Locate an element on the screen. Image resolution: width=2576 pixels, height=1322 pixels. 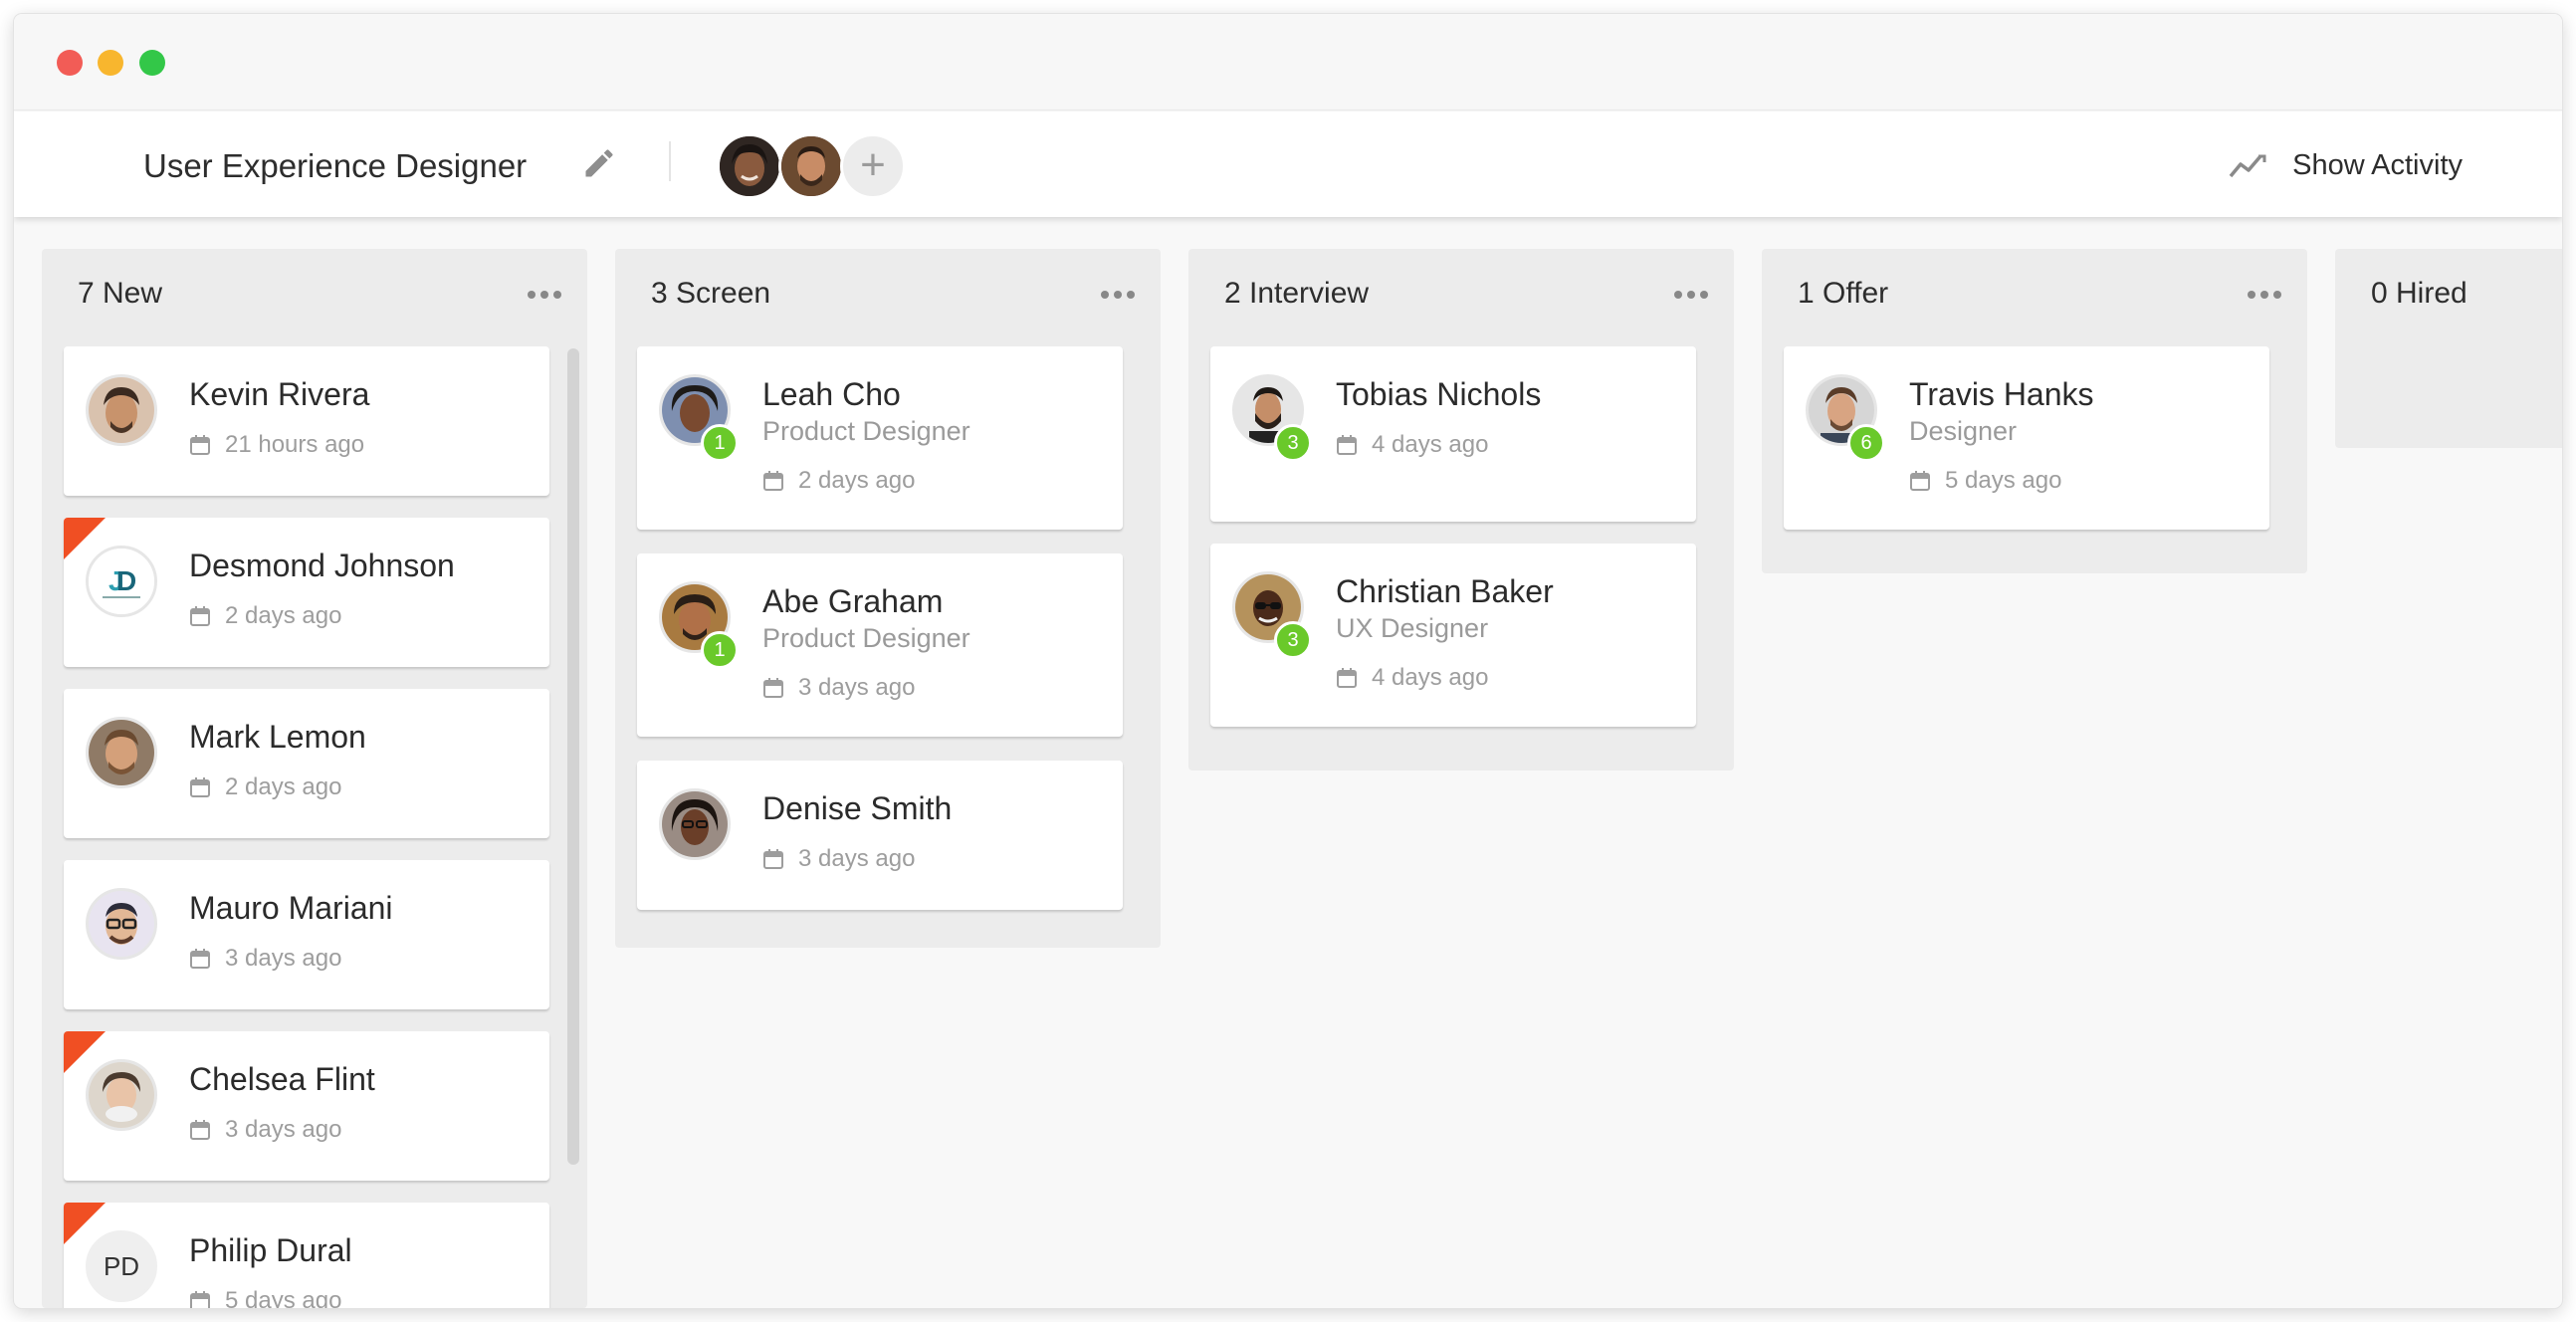
candidate-time-label: 4 days ago is located at coordinates (1430, 445).